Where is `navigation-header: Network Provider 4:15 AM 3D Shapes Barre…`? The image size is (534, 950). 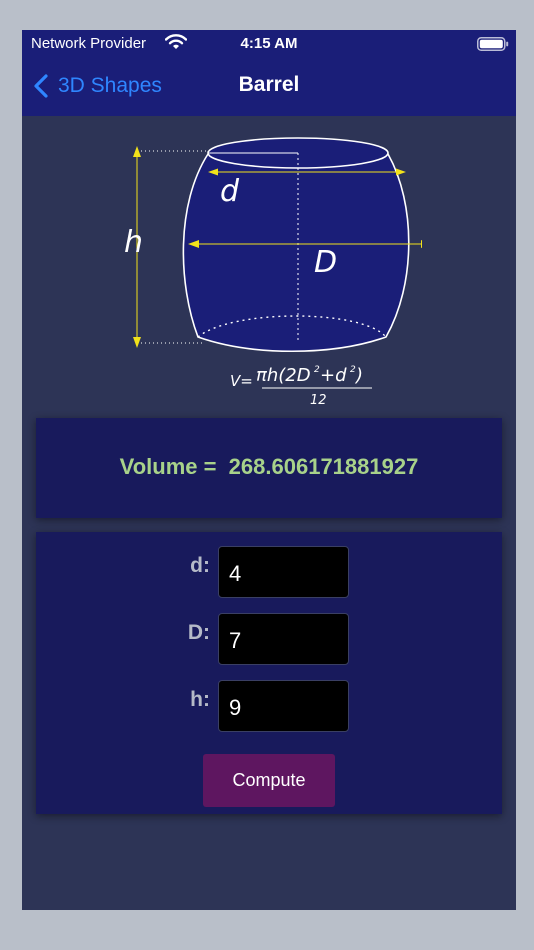
navigation-header: Network Provider 4:15 AM 3D Shapes Barre… is located at coordinates (269, 73).